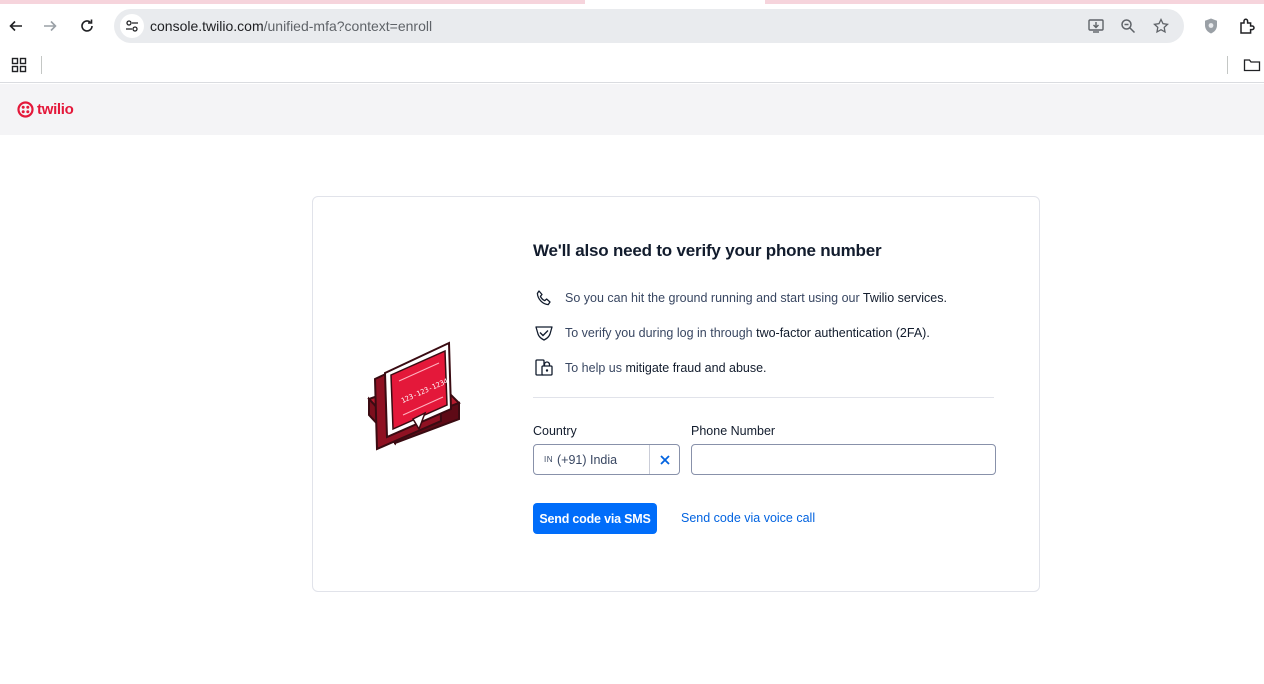 Image resolution: width=1264 pixels, height=684 pixels. Describe the element at coordinates (632, 65) in the screenshot. I see `bookmarks-bar` at that location.